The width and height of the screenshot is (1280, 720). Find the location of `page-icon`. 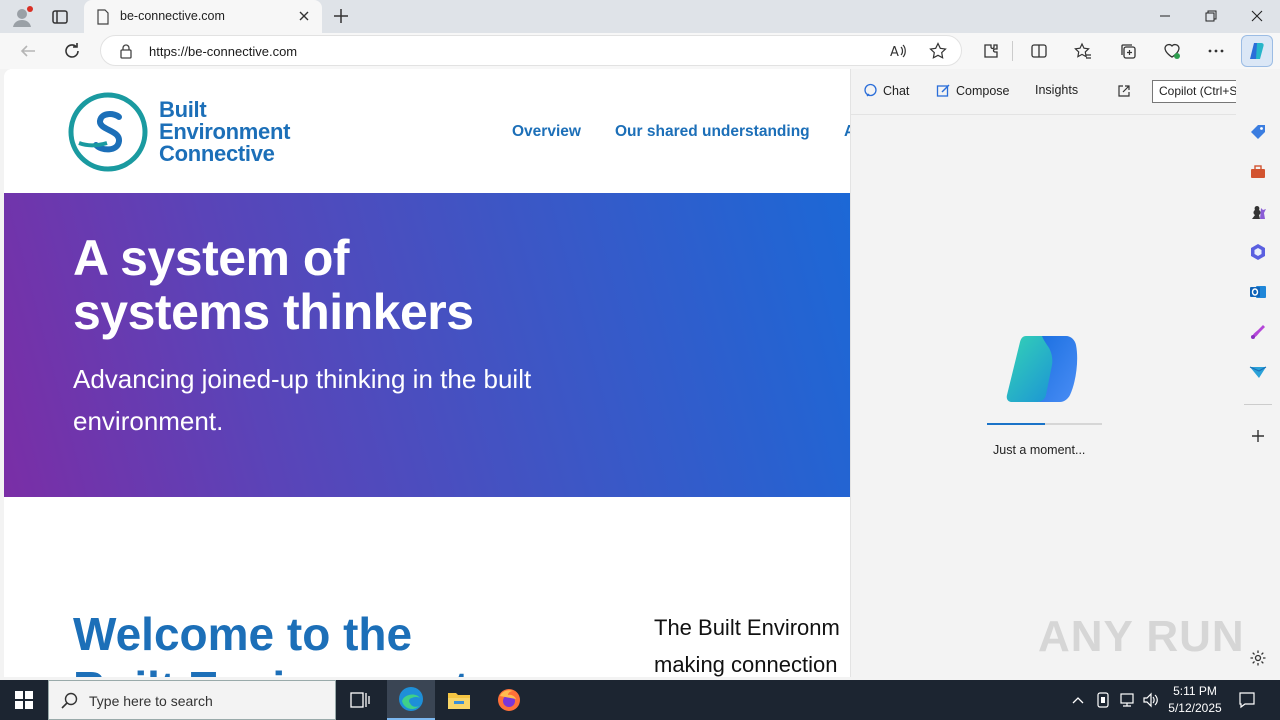

page-icon is located at coordinates (103, 17).